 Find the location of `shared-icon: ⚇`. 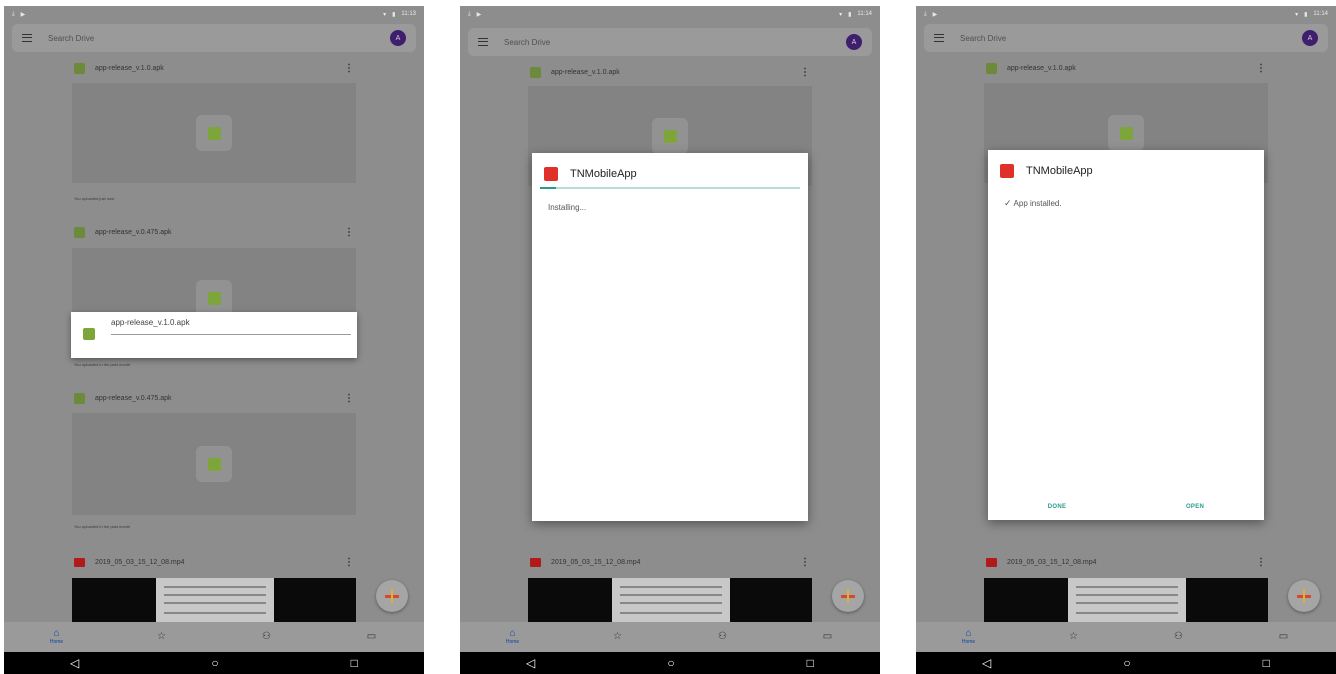

shared-icon: ⚇ is located at coordinates (722, 636).